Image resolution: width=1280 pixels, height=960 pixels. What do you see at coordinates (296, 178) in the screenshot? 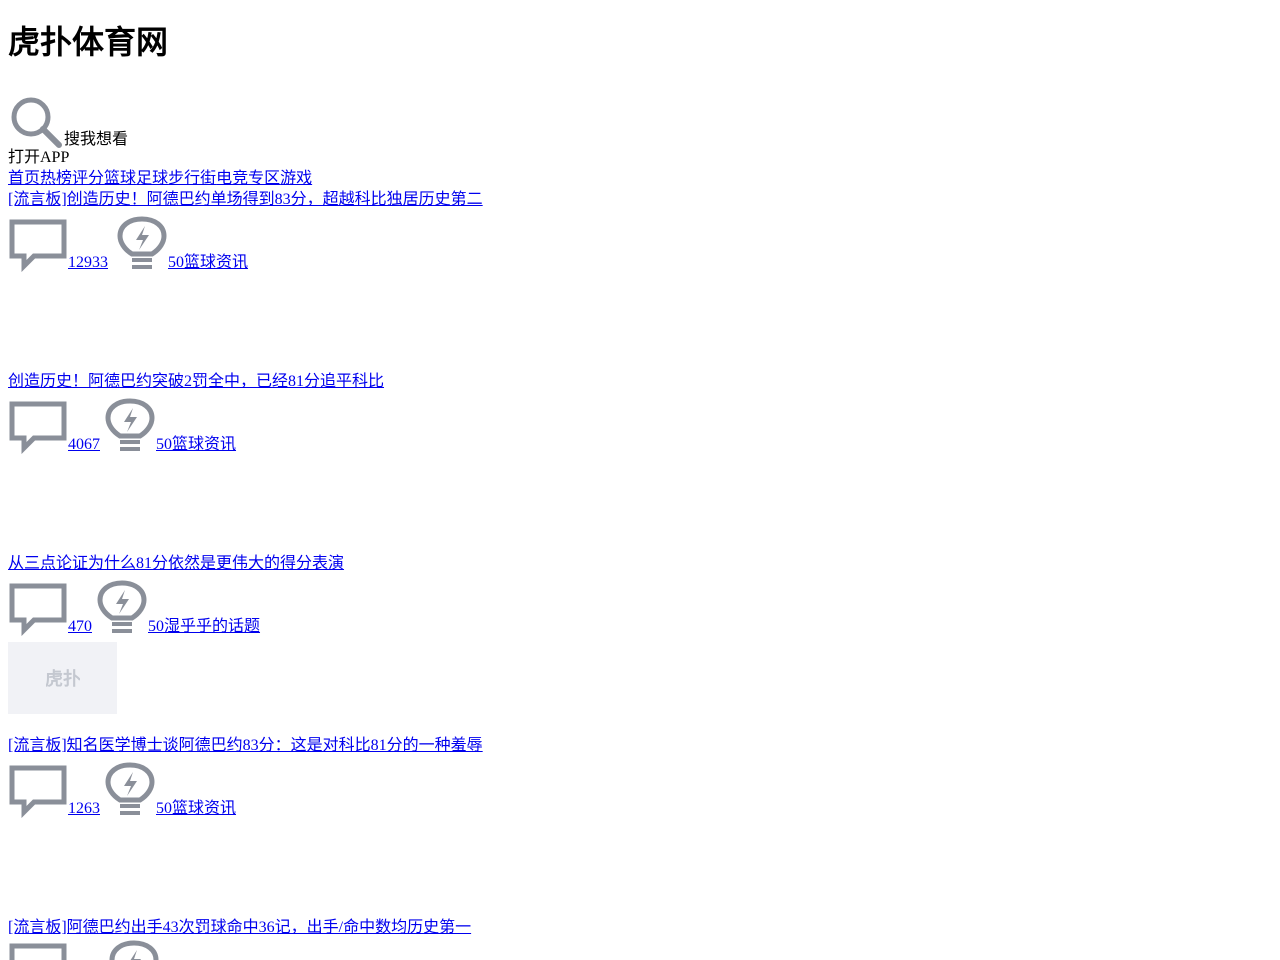
I see `nav-item-games: 游戏` at bounding box center [296, 178].